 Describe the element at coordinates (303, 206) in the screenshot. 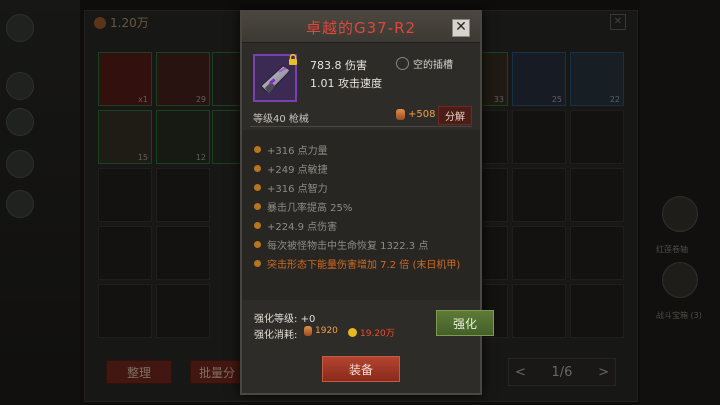

I see `affix-item: 暴击几率提高 25%` at that location.